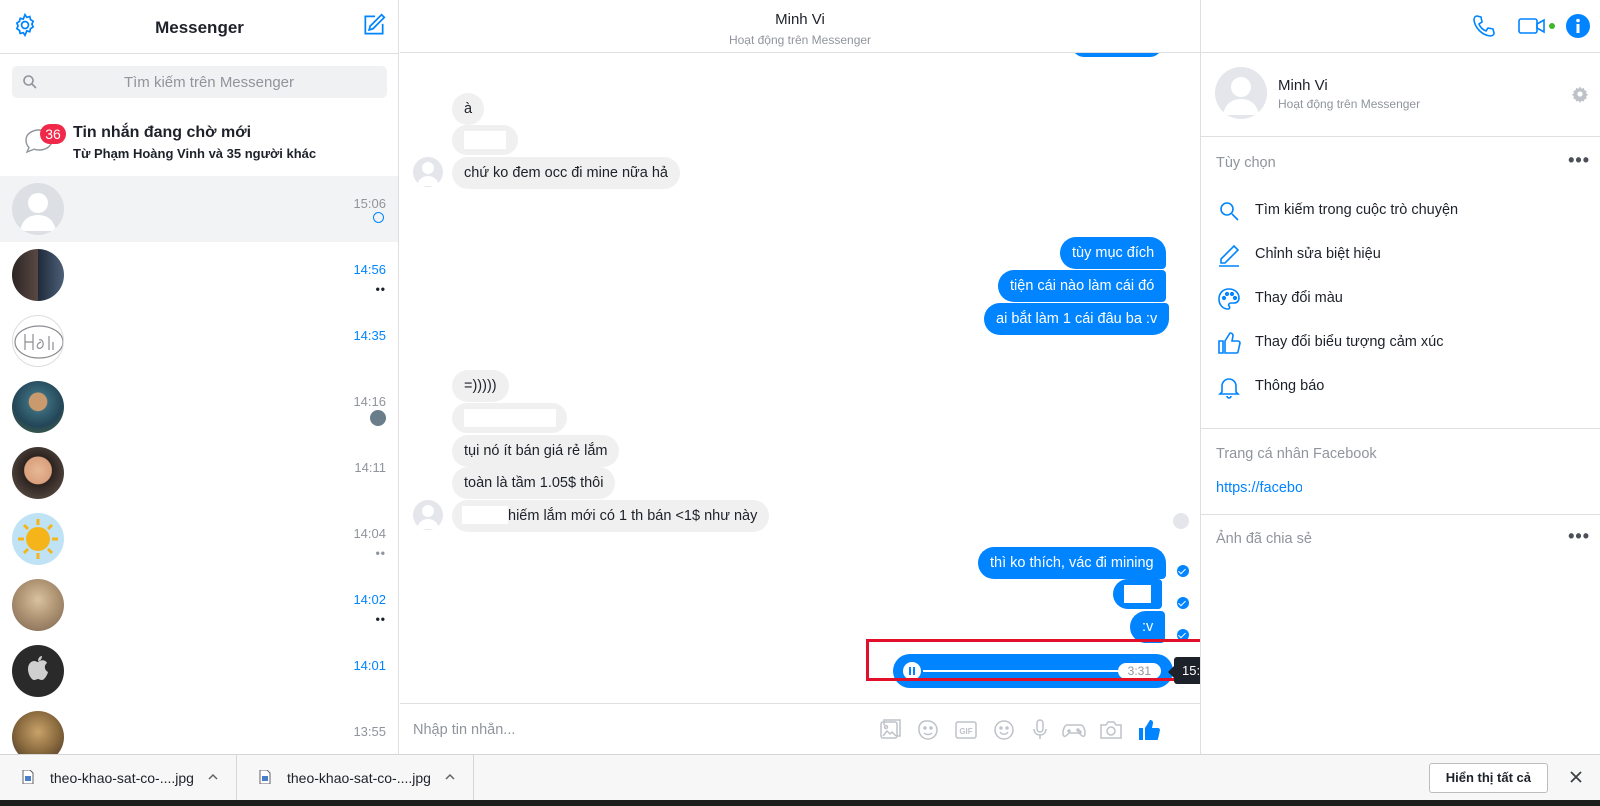  Describe the element at coordinates (536, 451) in the screenshot. I see `message-bubble: tụi nó ít bán giá rẻ lắm` at that location.